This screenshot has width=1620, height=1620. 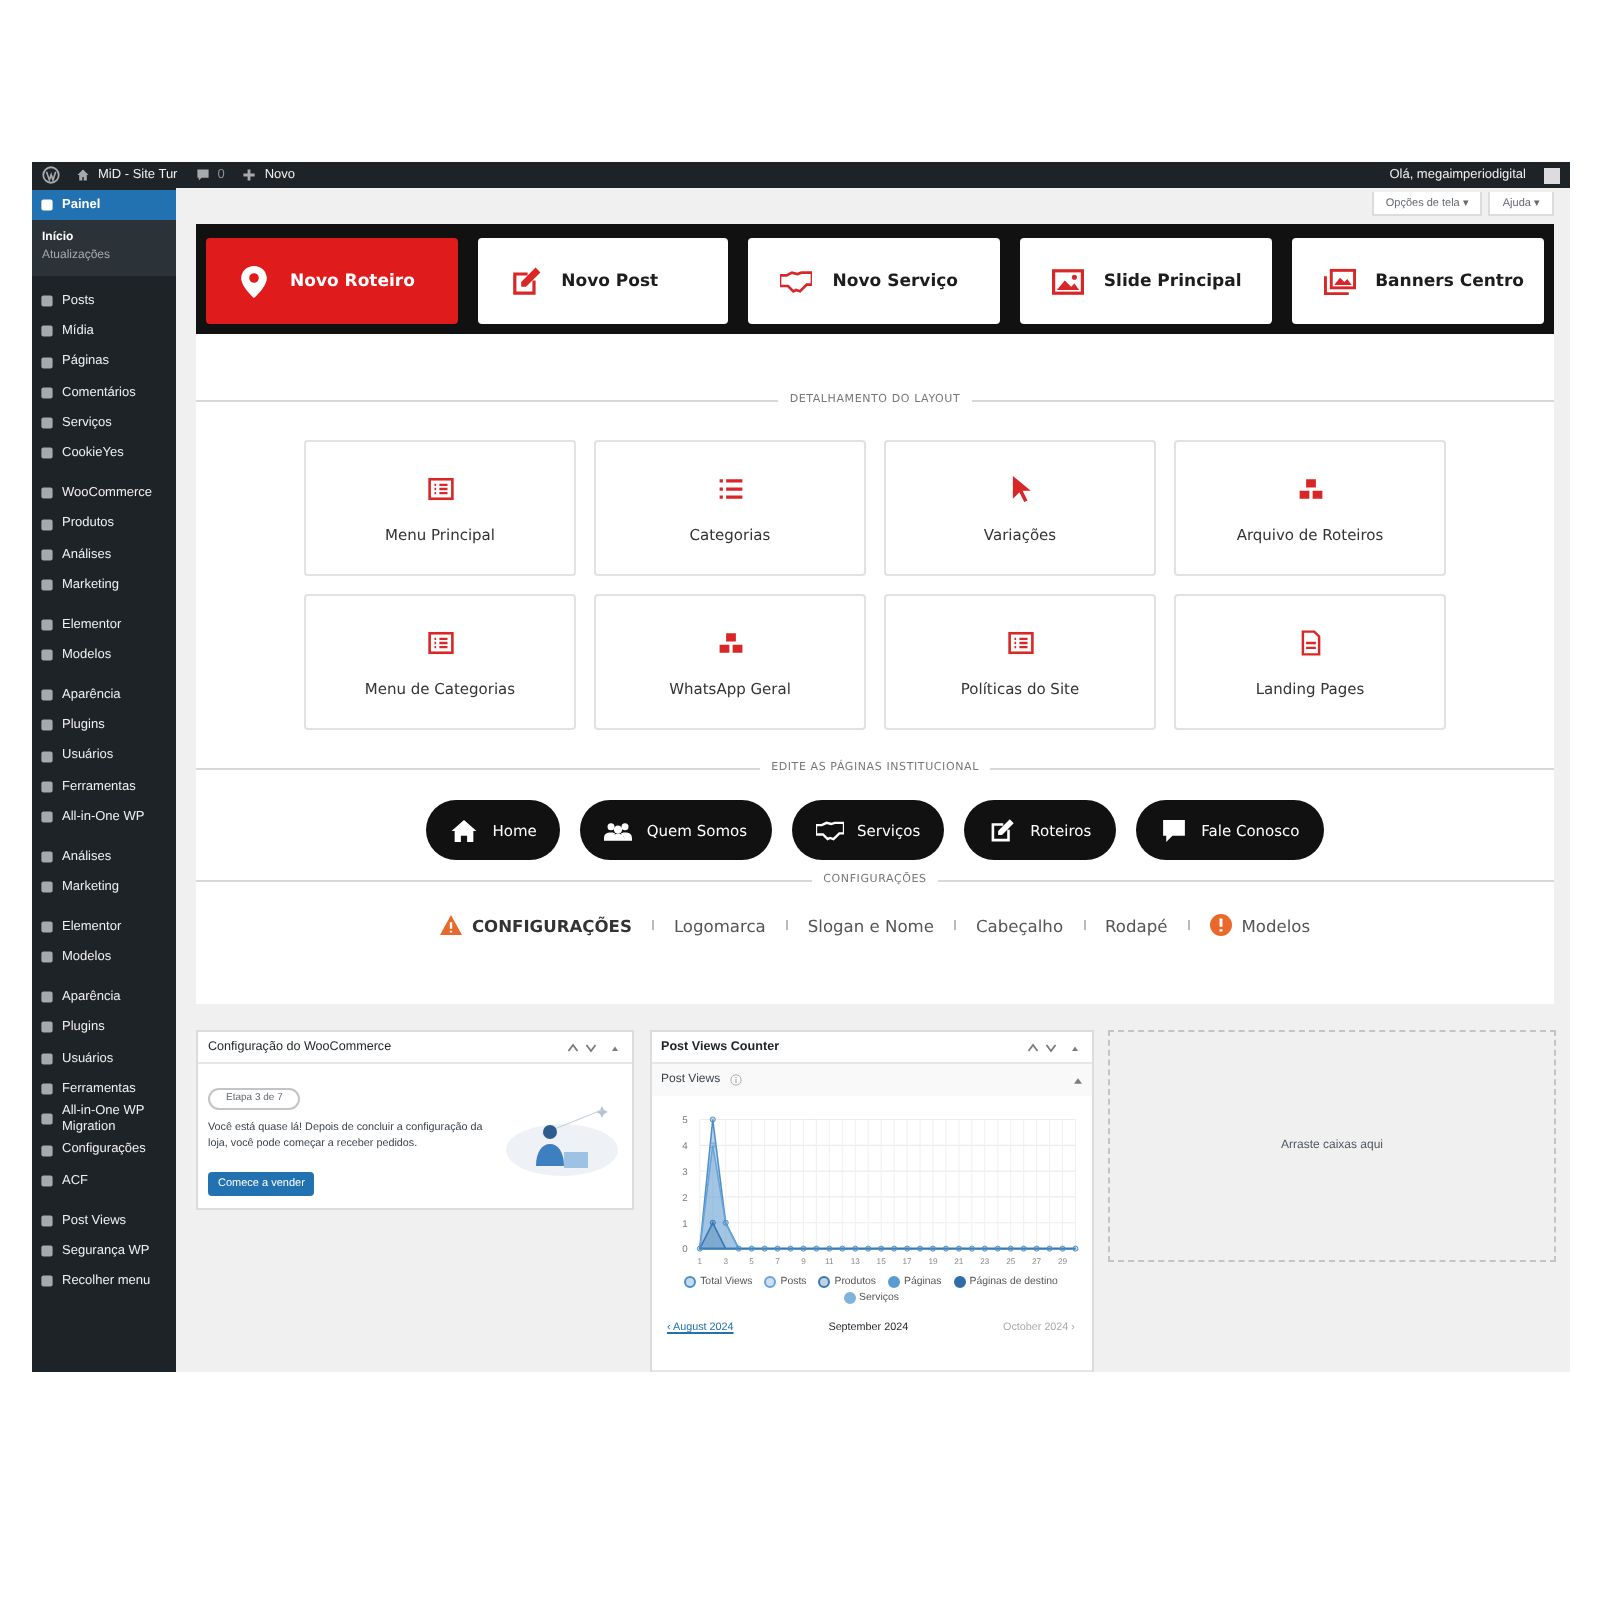 What do you see at coordinates (1067, 281) in the screenshot?
I see `image-icon` at bounding box center [1067, 281].